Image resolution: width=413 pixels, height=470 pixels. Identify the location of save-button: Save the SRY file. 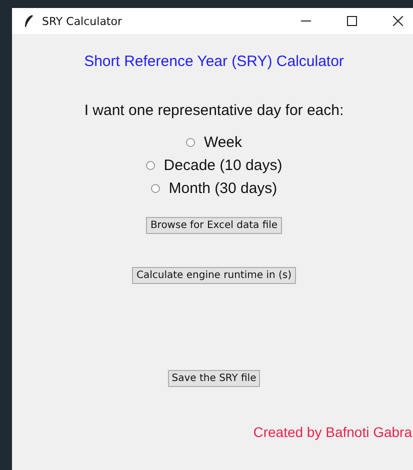
(214, 378).